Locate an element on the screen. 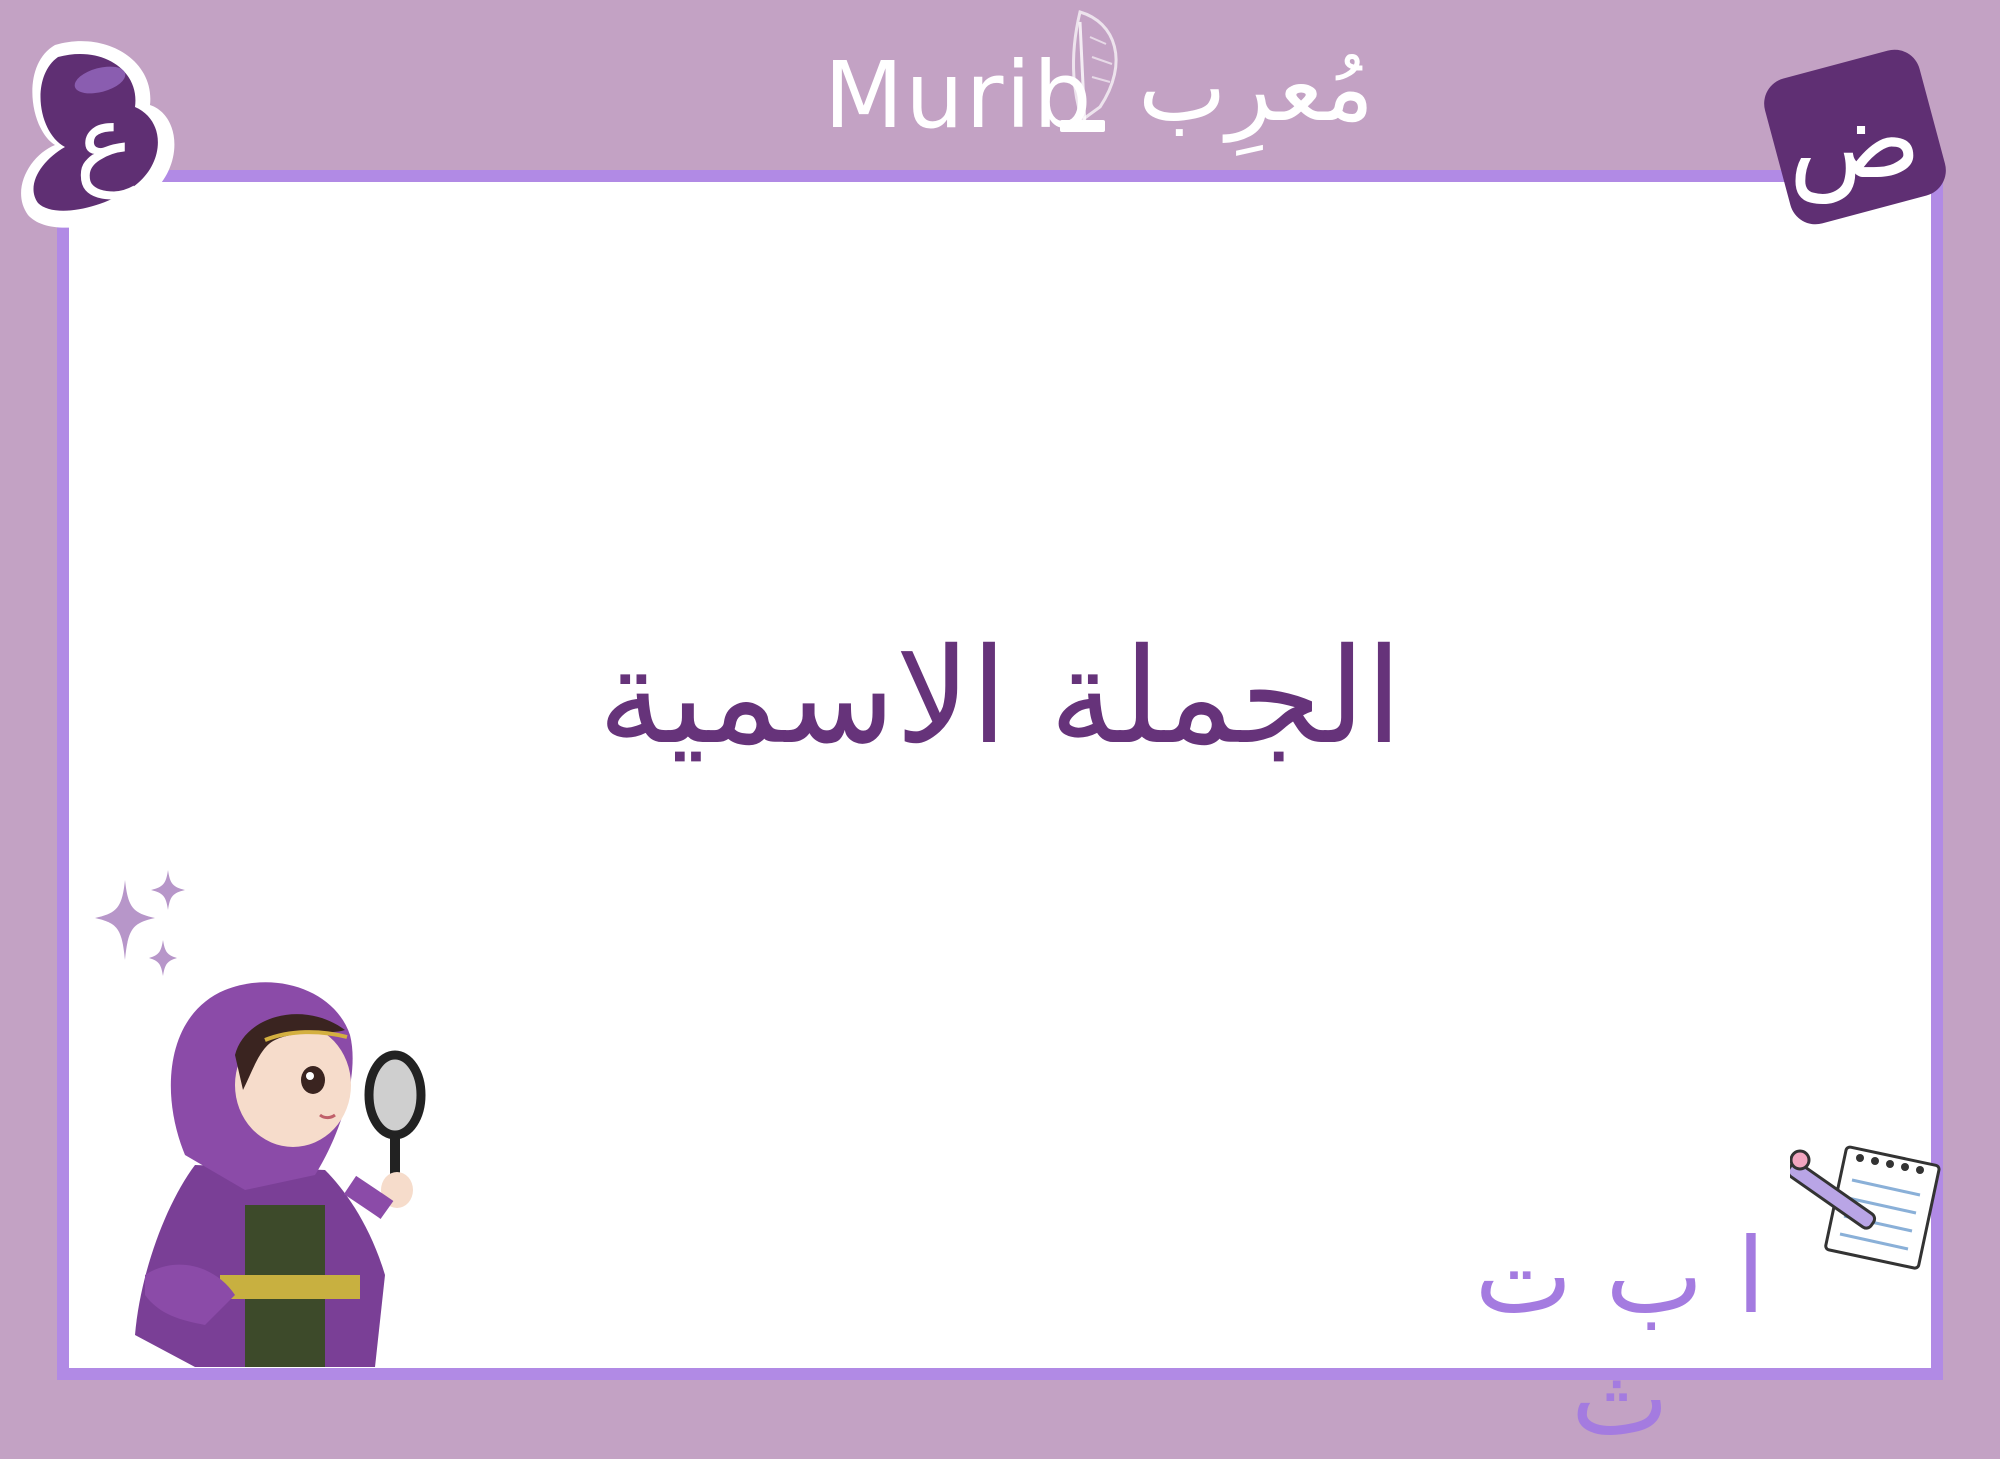  brand-logo: Murib مُعرِب is located at coordinates (1120, 91).